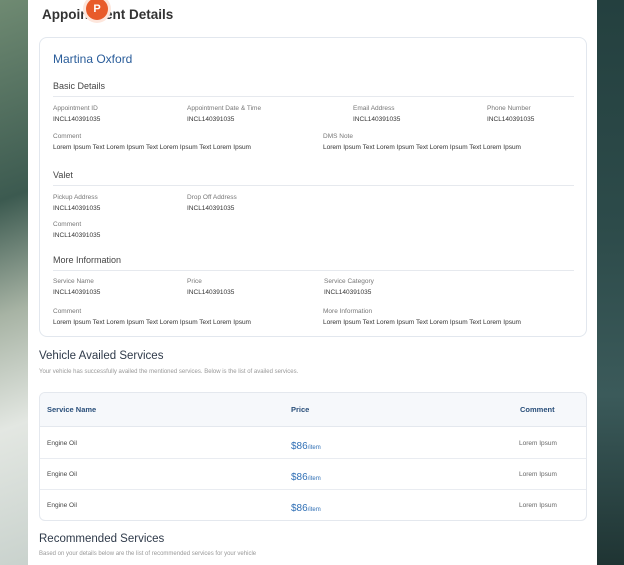  I want to click on valet-heading: Valet, so click(63, 175).